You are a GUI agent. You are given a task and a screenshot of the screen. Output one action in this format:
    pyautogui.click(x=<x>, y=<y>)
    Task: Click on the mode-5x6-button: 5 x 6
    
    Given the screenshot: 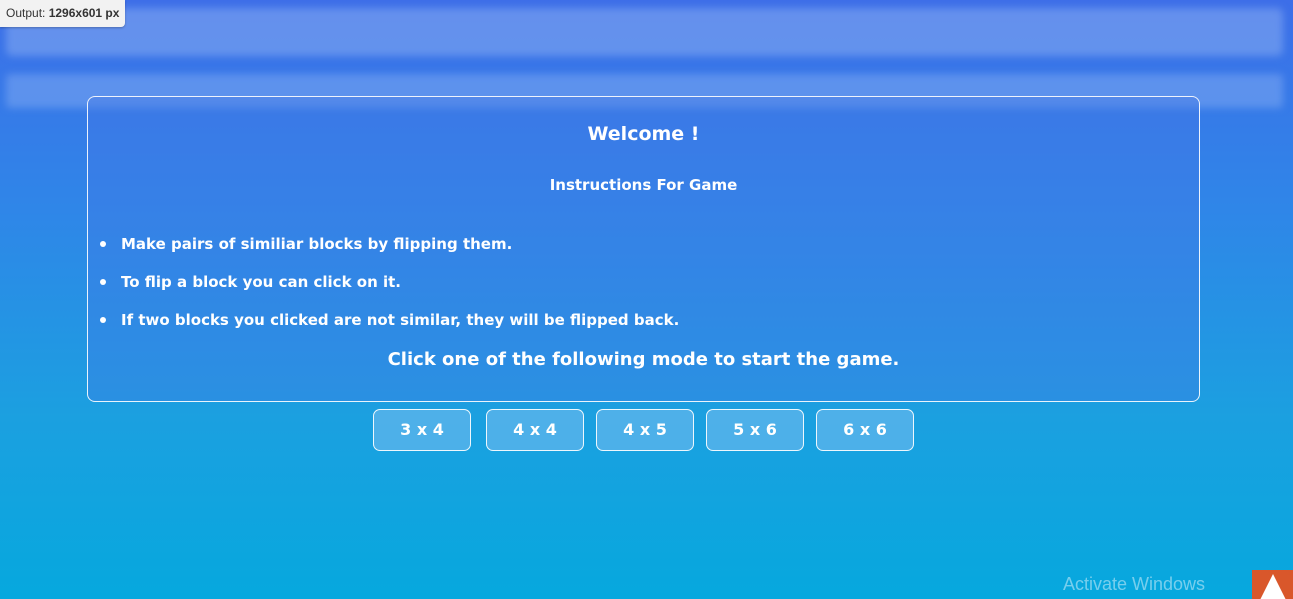 What is the action you would take?
    pyautogui.click(x=755, y=430)
    